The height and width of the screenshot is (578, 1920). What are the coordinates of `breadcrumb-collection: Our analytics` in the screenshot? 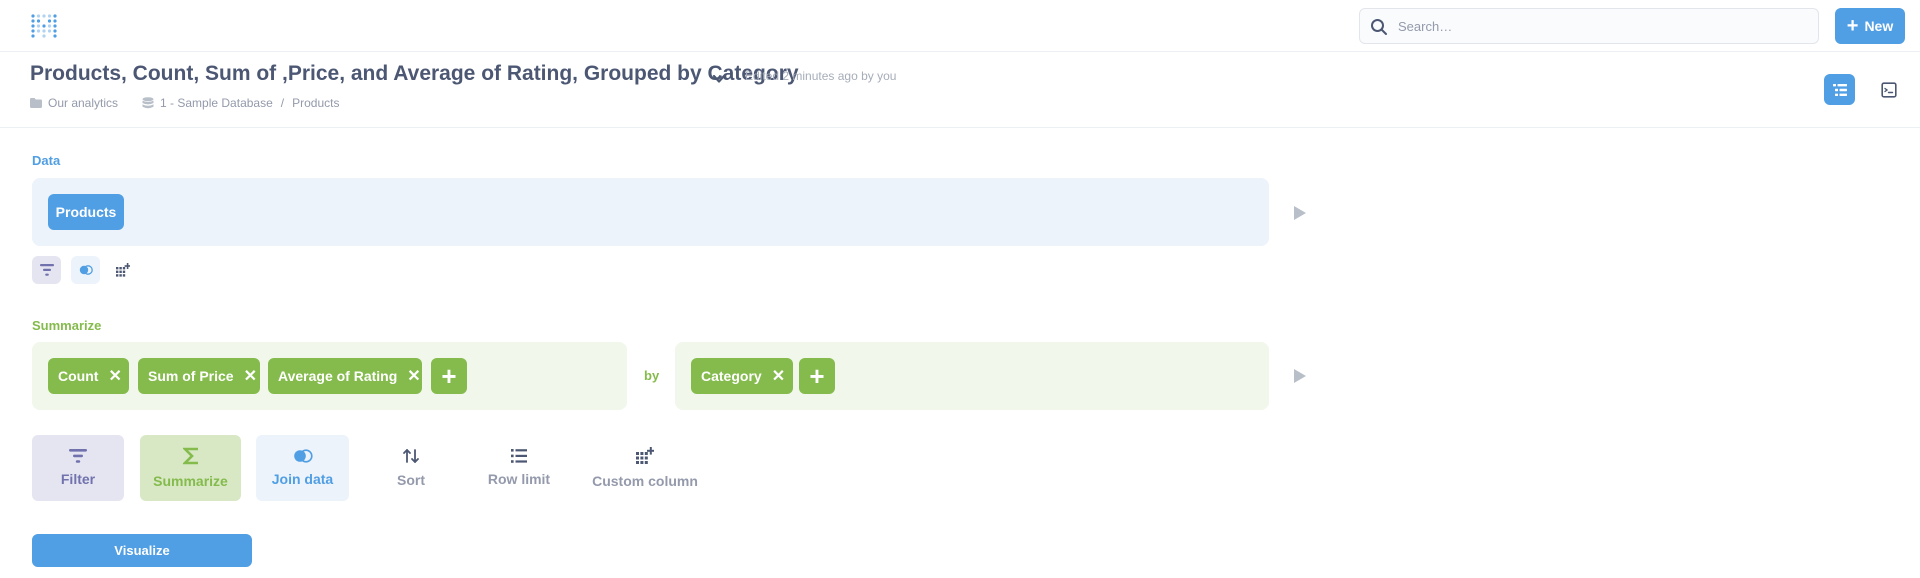 It's located at (83, 103).